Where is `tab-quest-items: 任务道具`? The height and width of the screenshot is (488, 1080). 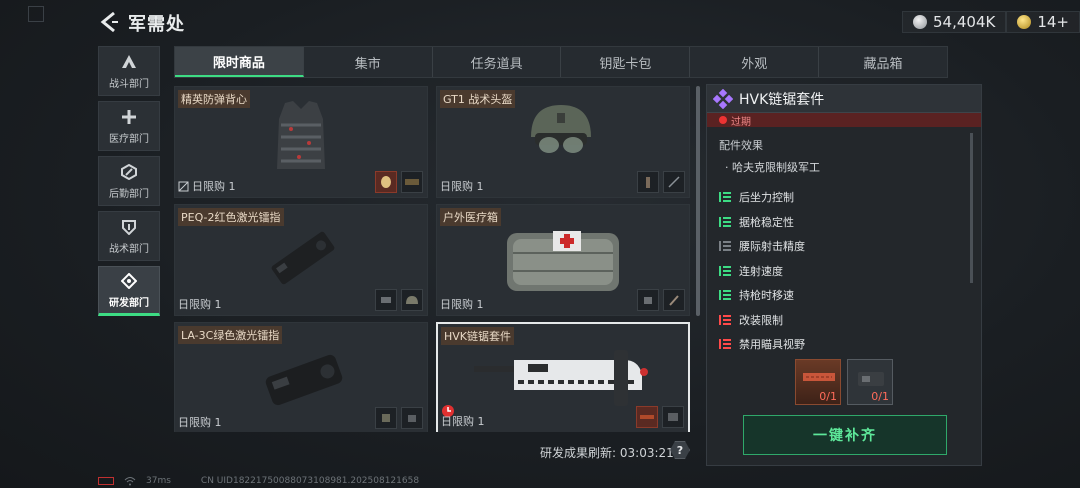 tab-quest-items: 任务道具 is located at coordinates (497, 62).